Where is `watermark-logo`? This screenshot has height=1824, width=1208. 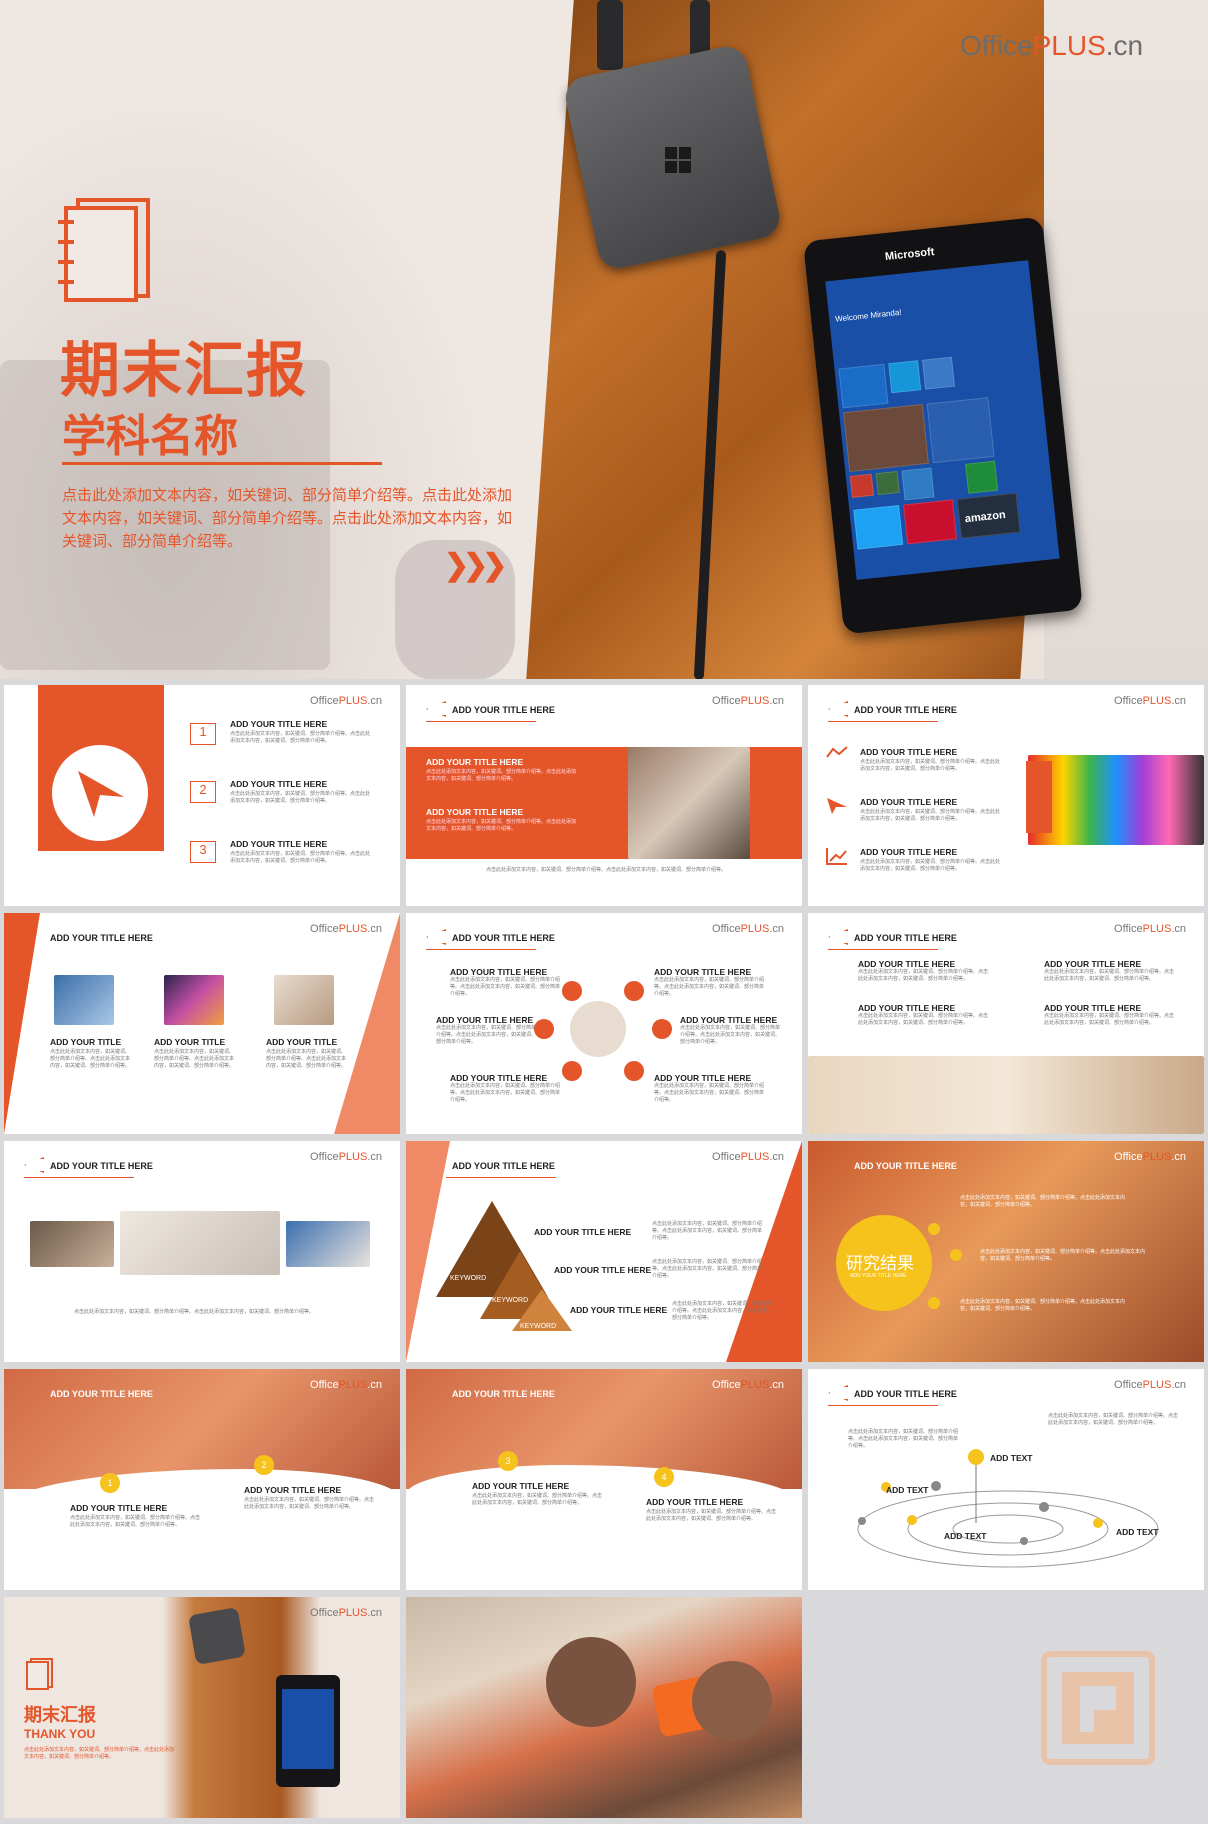
watermark-logo is located at coordinates (1098, 1708).